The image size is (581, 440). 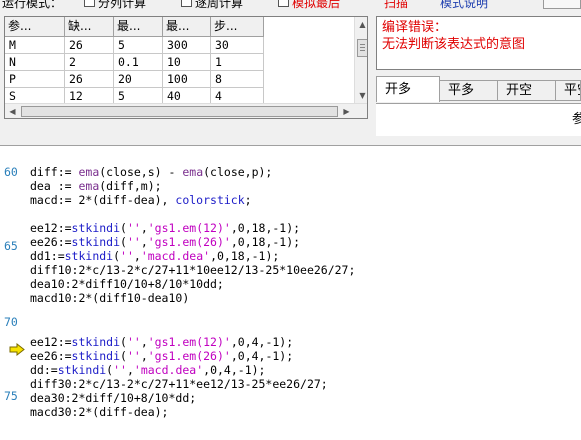 I want to click on line-number-gutter: 60 65 70 75, so click(x=12, y=293).